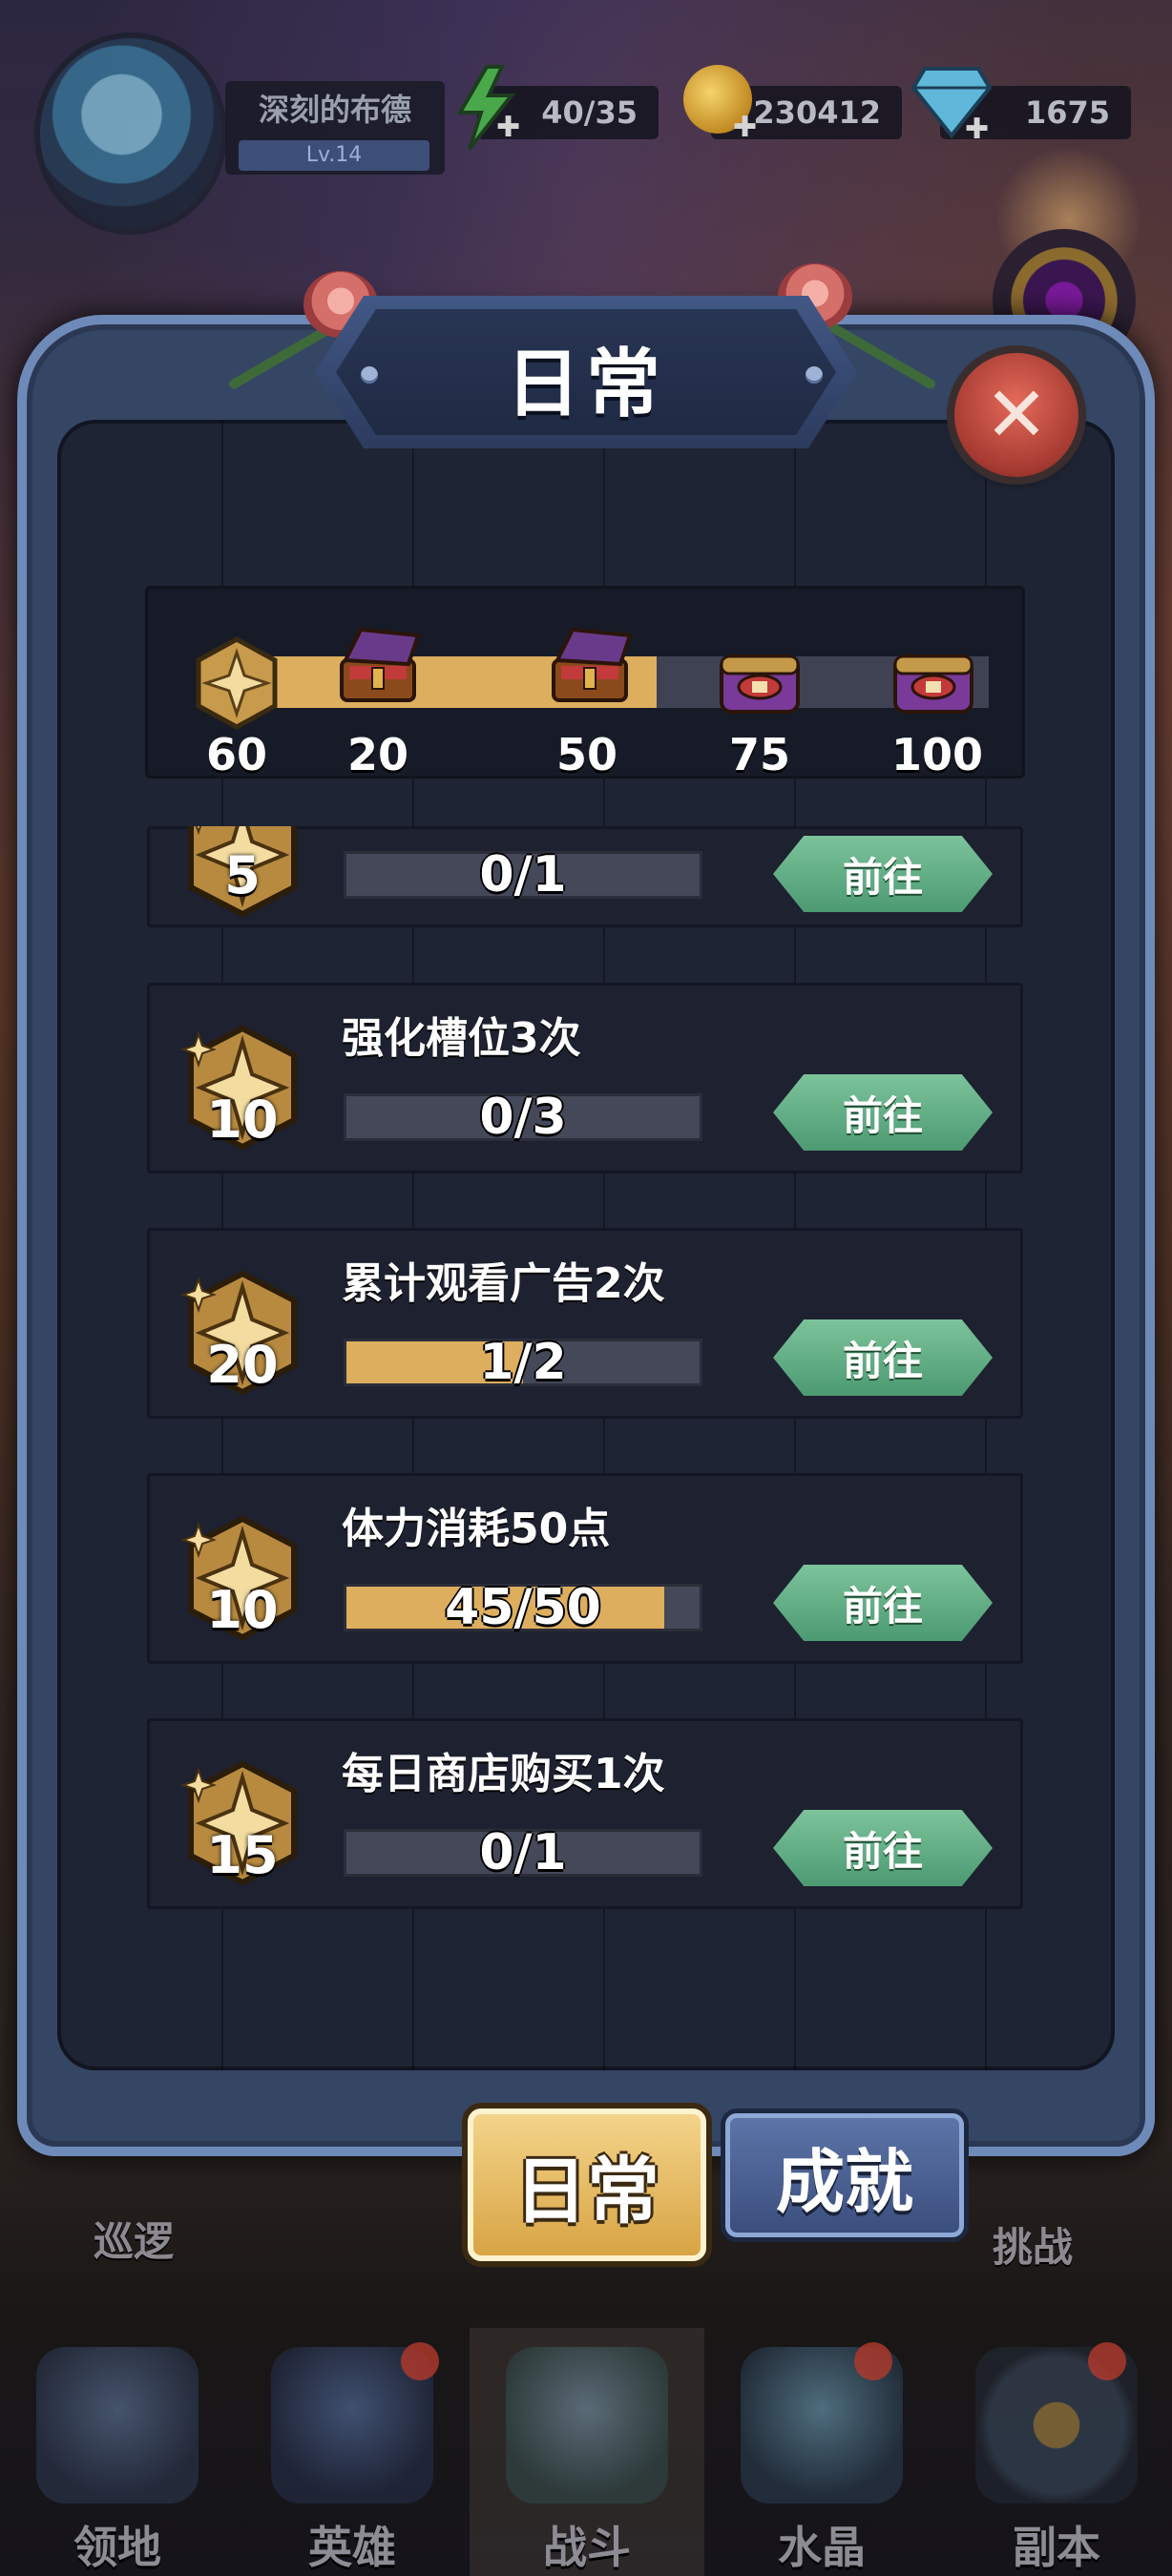 The height and width of the screenshot is (2576, 1172). Describe the element at coordinates (242, 875) in the screenshot. I see `task-reward-value: 5` at that location.